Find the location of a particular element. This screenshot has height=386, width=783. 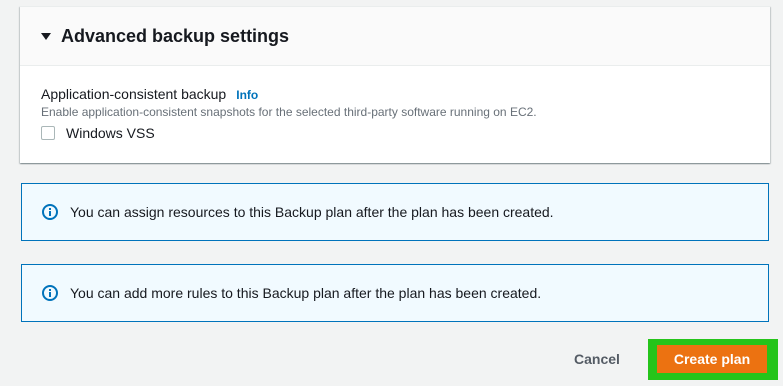

create-plan-button: Create plan is located at coordinates (712, 359).